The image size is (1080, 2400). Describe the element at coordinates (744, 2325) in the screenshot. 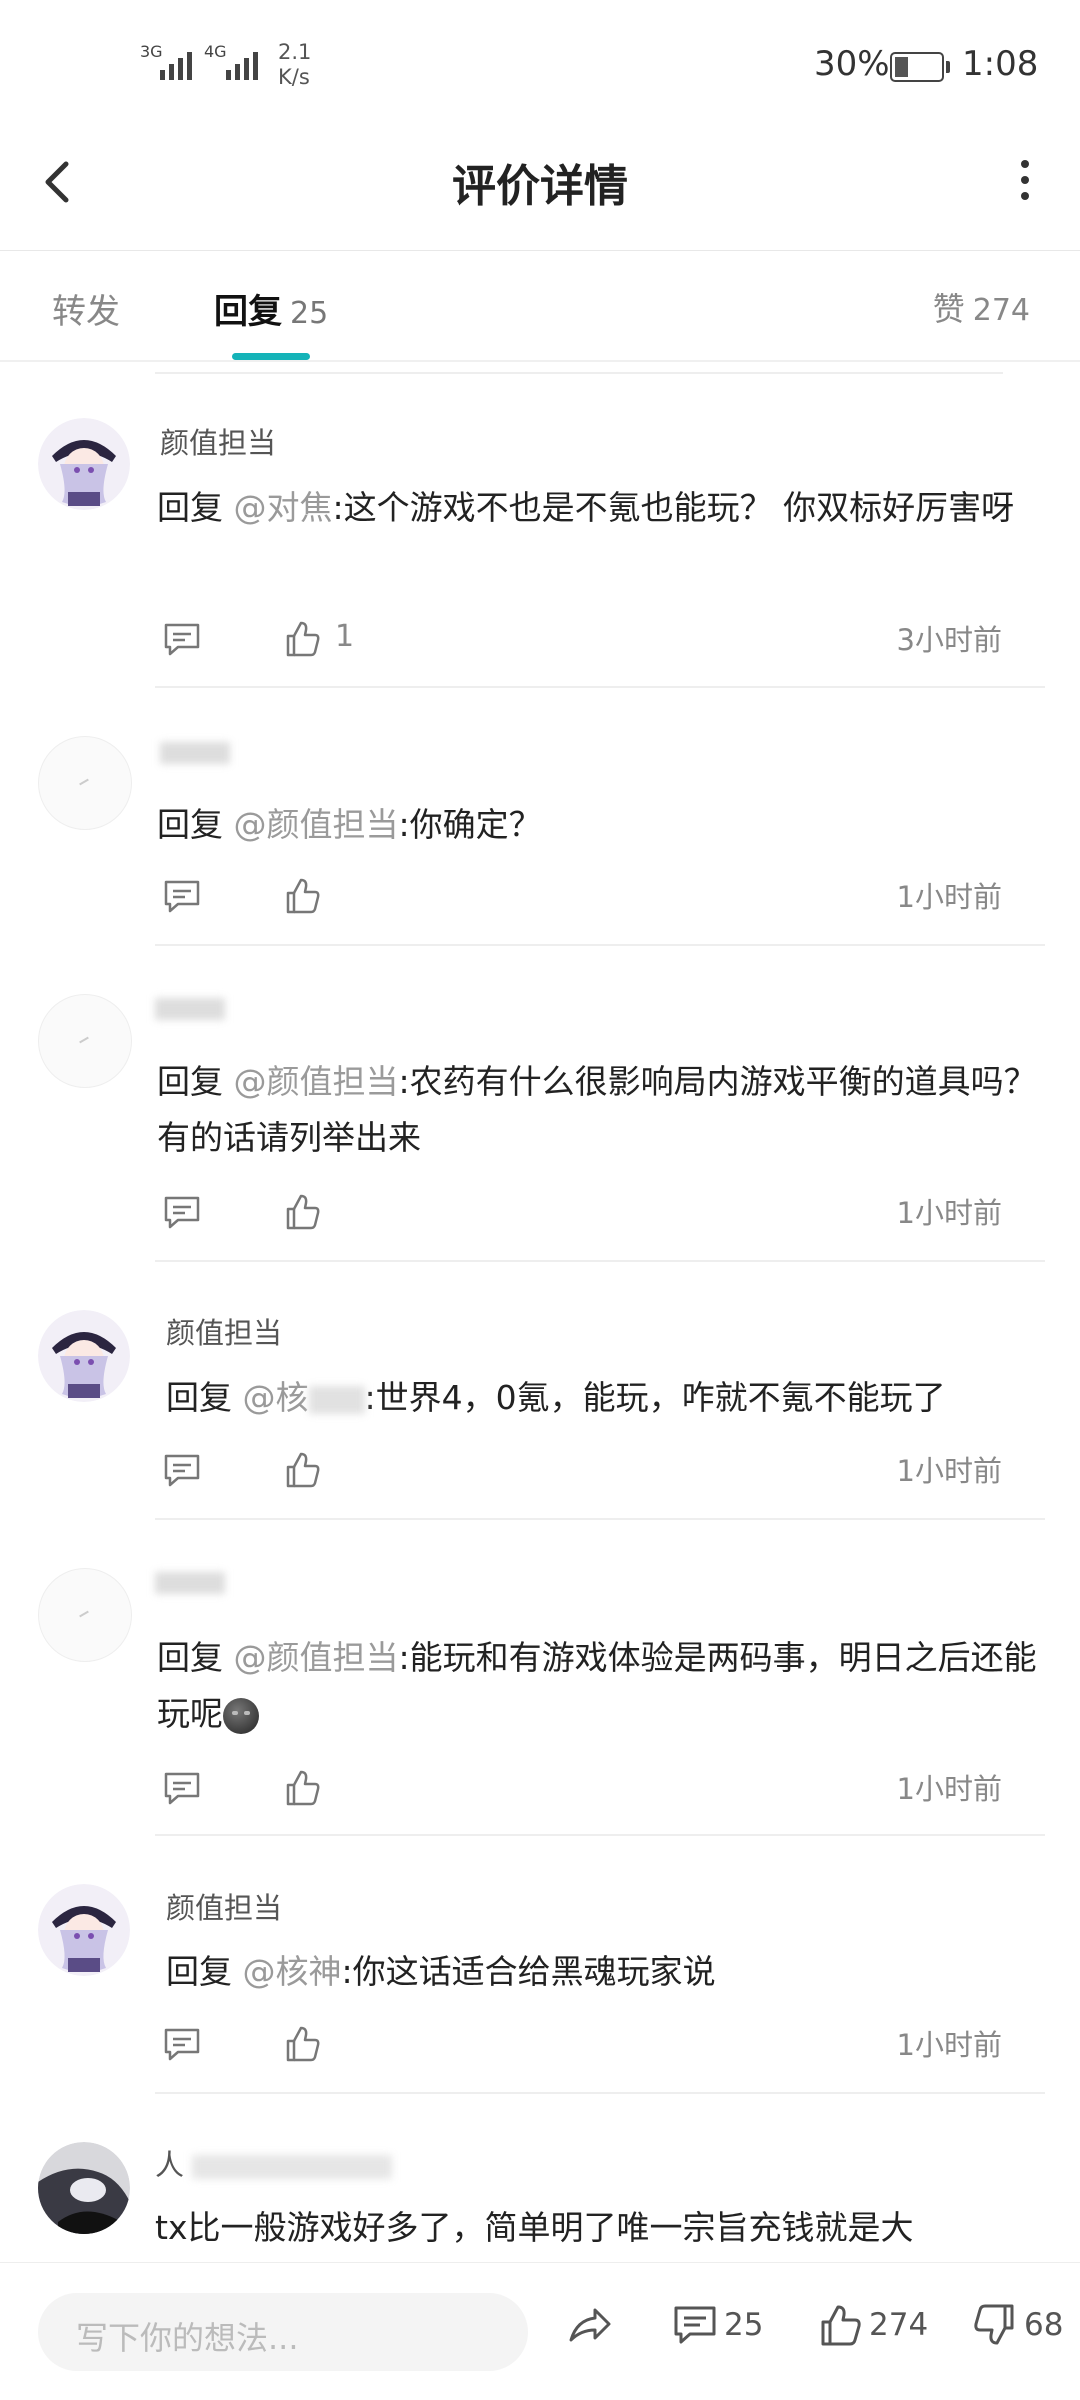

I see `comment-count: 25` at that location.